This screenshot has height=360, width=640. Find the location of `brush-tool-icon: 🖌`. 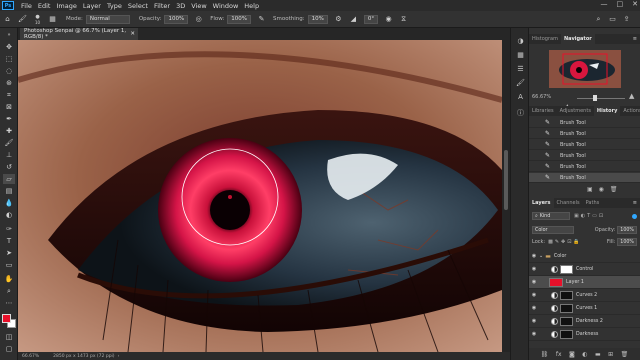

brush-tool-icon: 🖌 is located at coordinates (9, 143).